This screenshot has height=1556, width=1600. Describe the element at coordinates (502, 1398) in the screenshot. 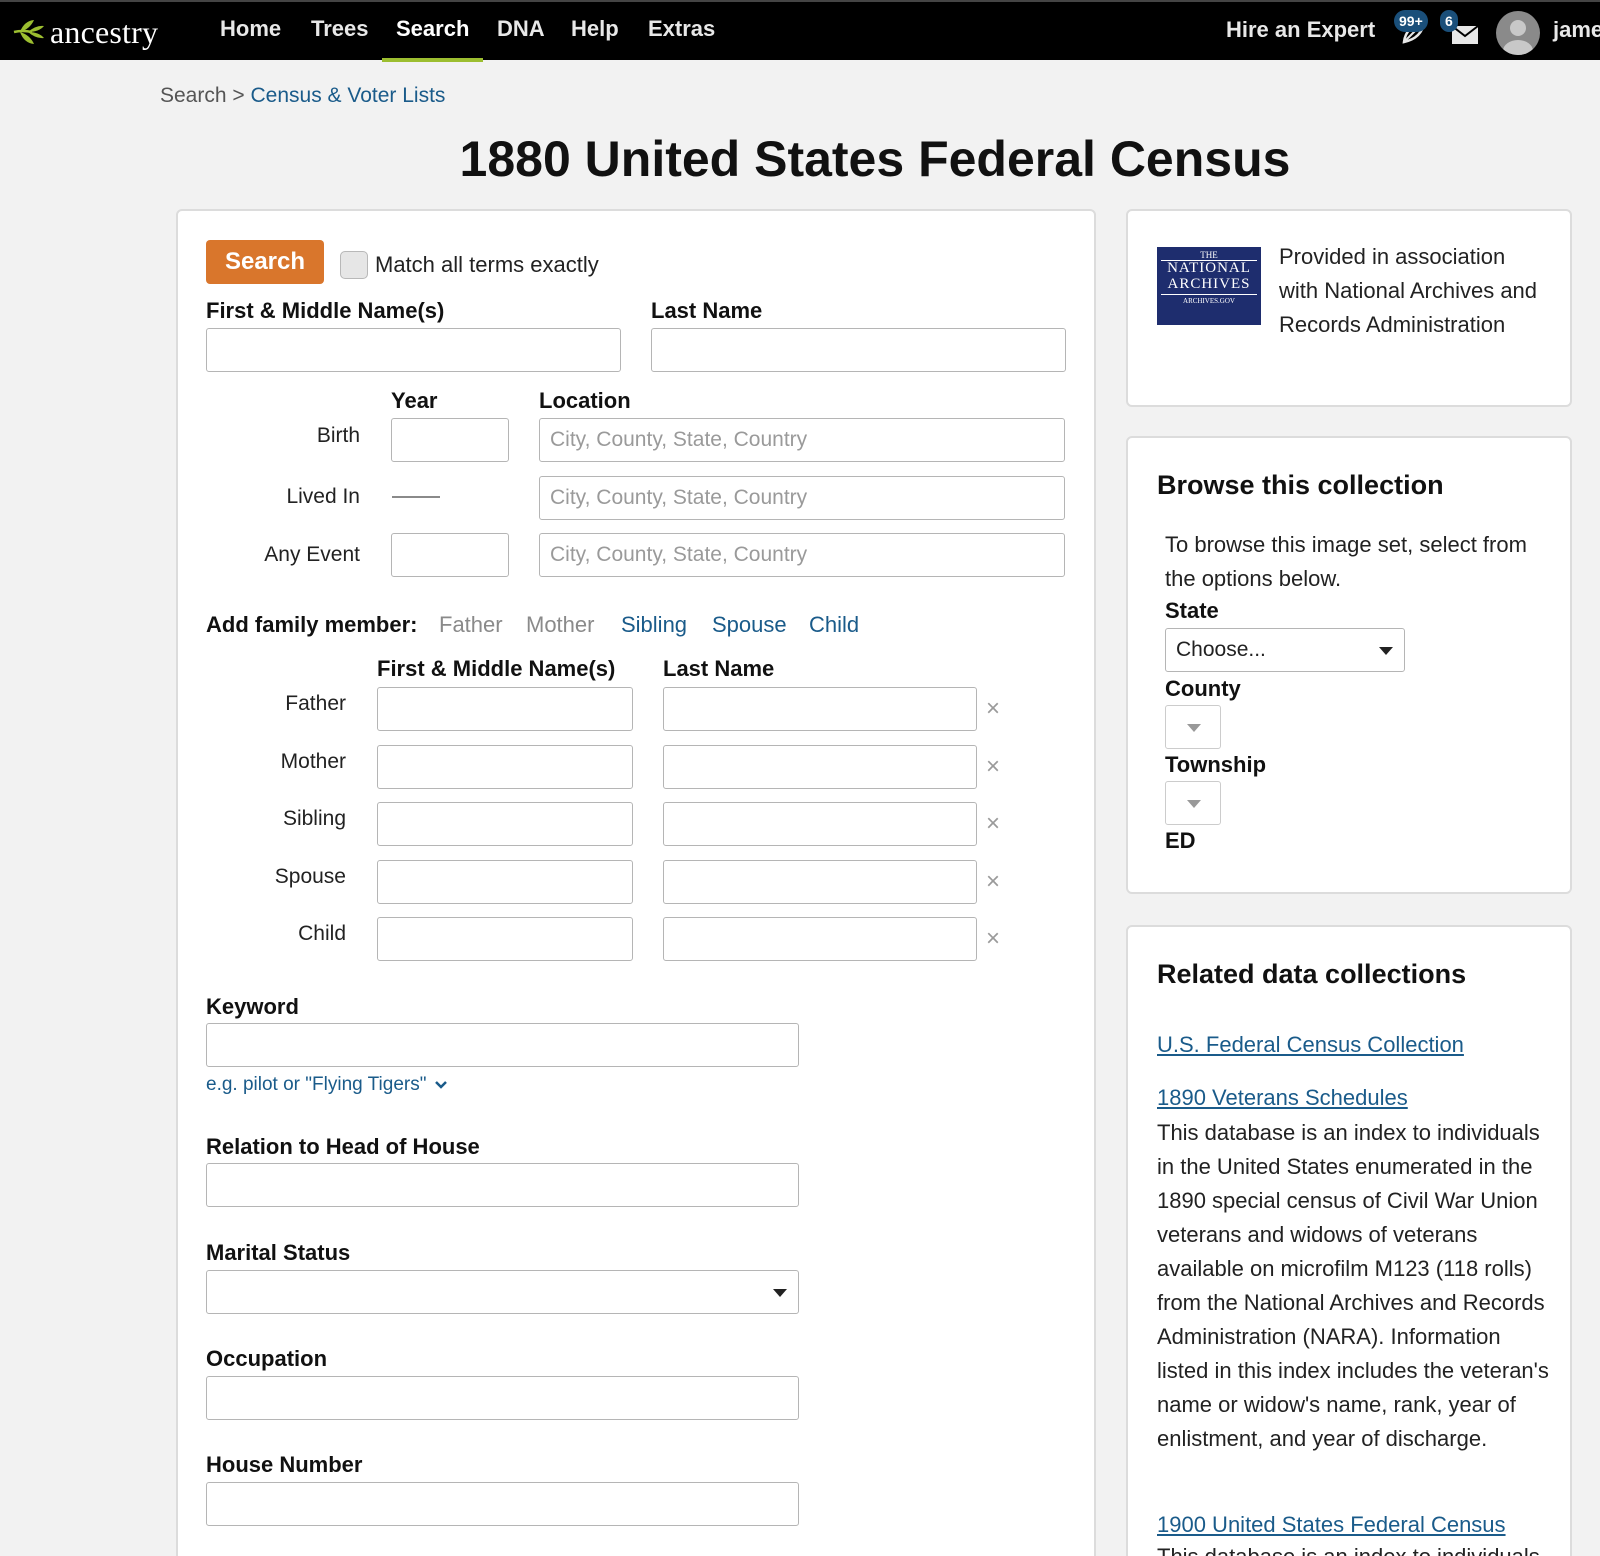

I see `occupation-input` at that location.